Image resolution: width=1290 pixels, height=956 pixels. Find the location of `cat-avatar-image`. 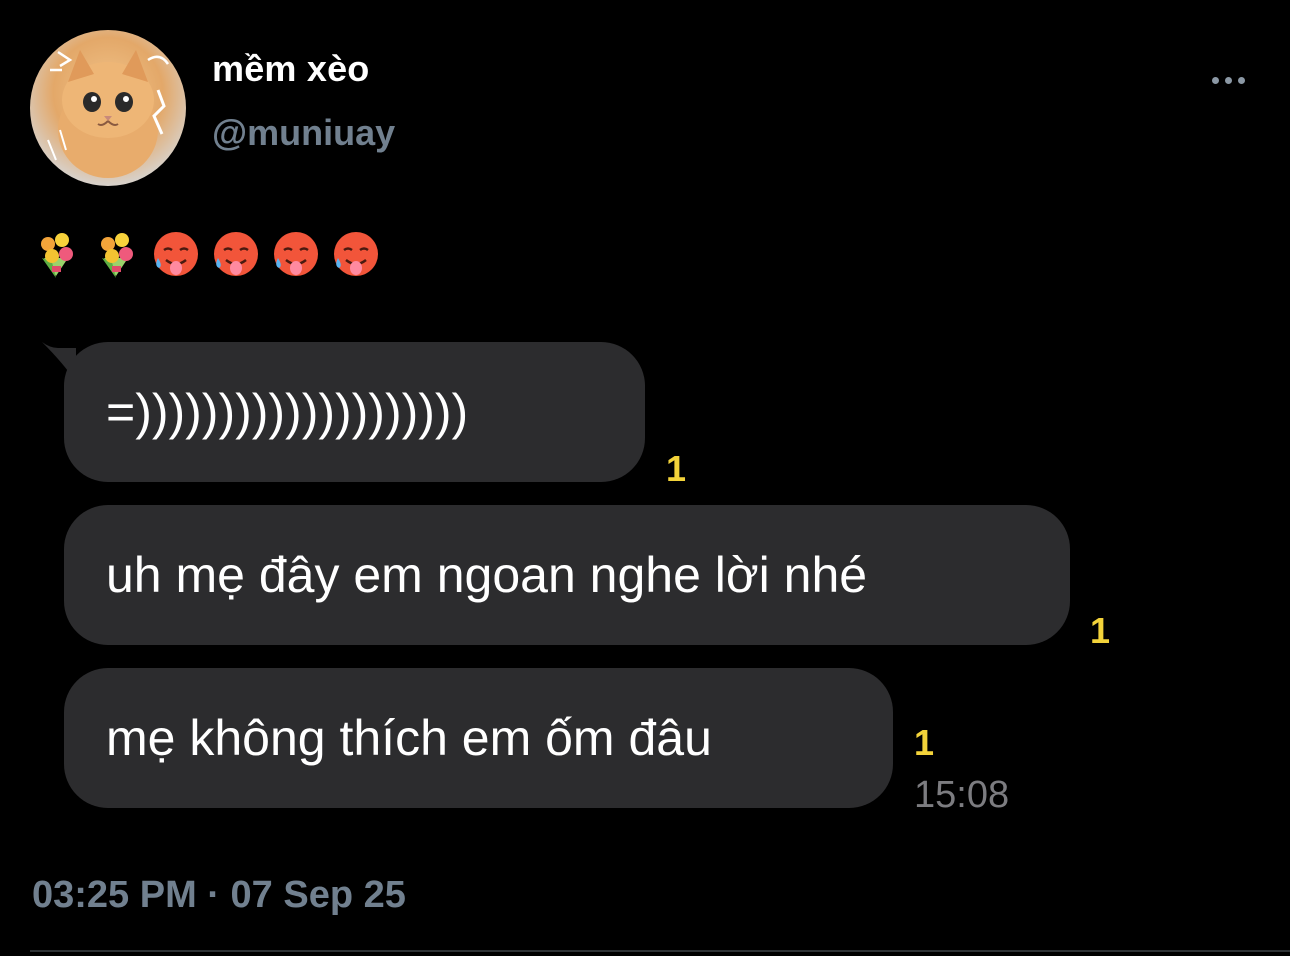

cat-avatar-image is located at coordinates (108, 114).